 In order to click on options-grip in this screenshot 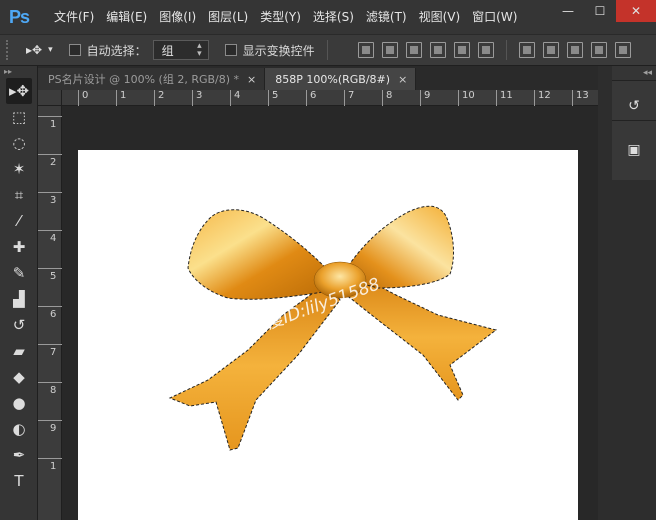, I will do `click(9, 50)`.